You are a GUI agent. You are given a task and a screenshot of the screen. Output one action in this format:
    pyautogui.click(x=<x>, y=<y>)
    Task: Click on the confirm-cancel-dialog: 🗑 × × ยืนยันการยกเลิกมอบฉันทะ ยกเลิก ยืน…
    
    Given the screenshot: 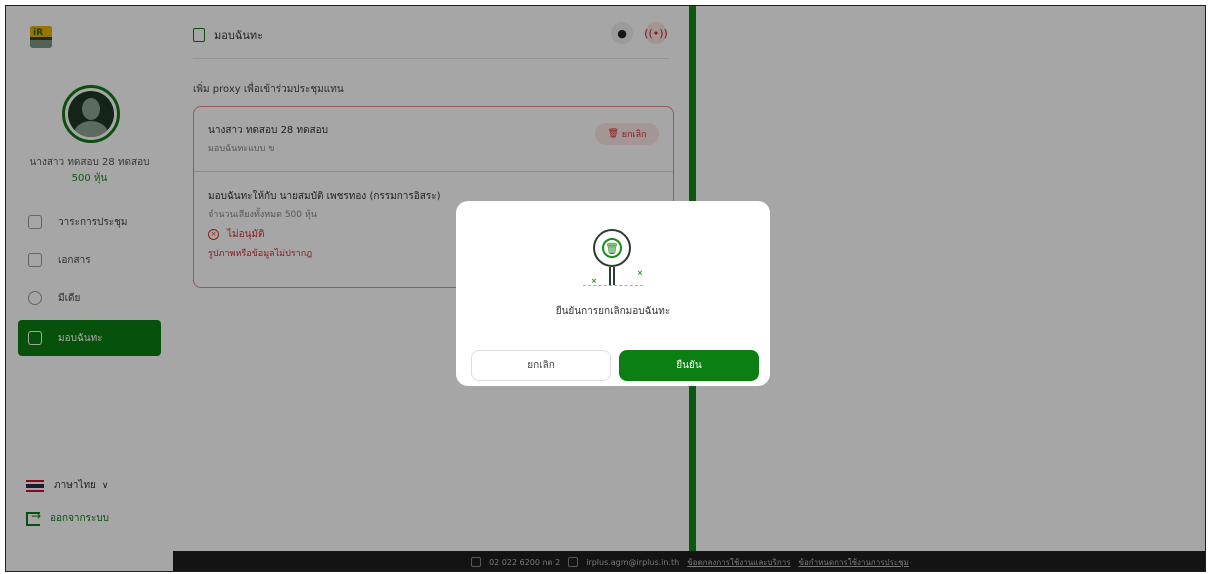 What is the action you would take?
    pyautogui.click(x=613, y=293)
    